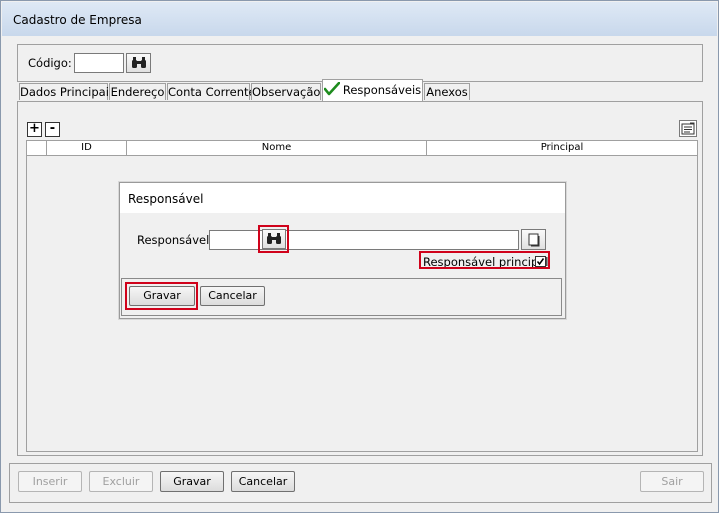  What do you see at coordinates (192, 481) in the screenshot?
I see `save-button: Gravar` at bounding box center [192, 481].